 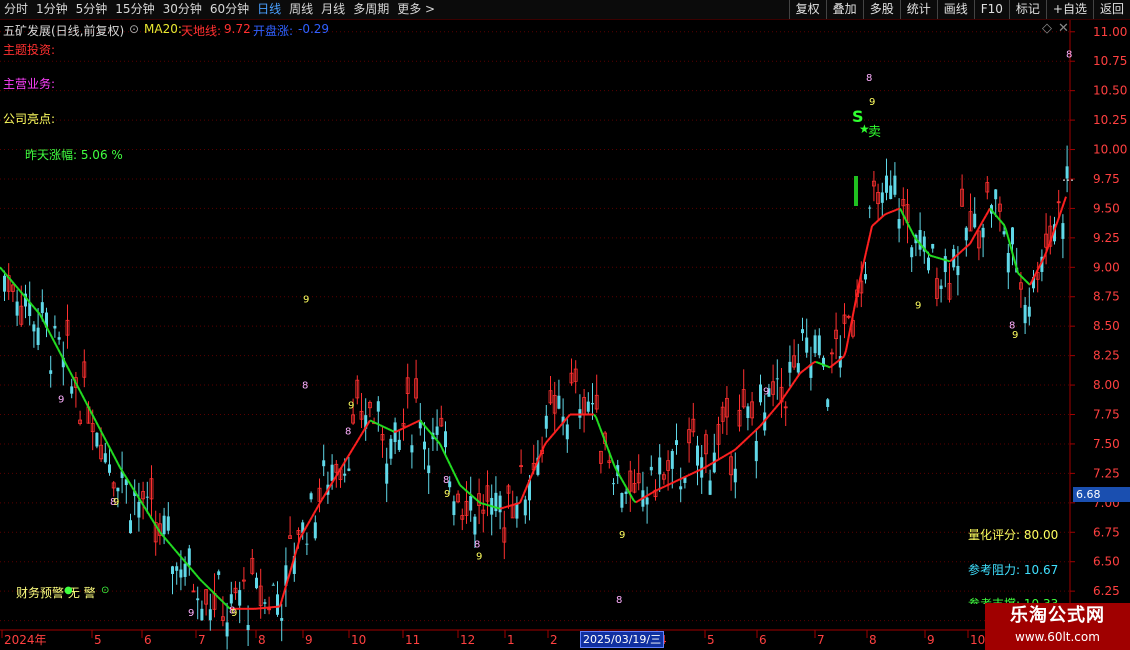 I want to click on tab-period-10: 更多 >, so click(x=416, y=9).